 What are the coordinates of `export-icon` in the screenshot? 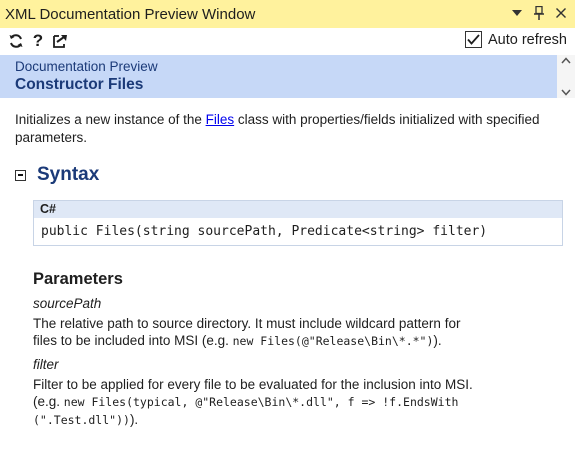 It's located at (60, 41).